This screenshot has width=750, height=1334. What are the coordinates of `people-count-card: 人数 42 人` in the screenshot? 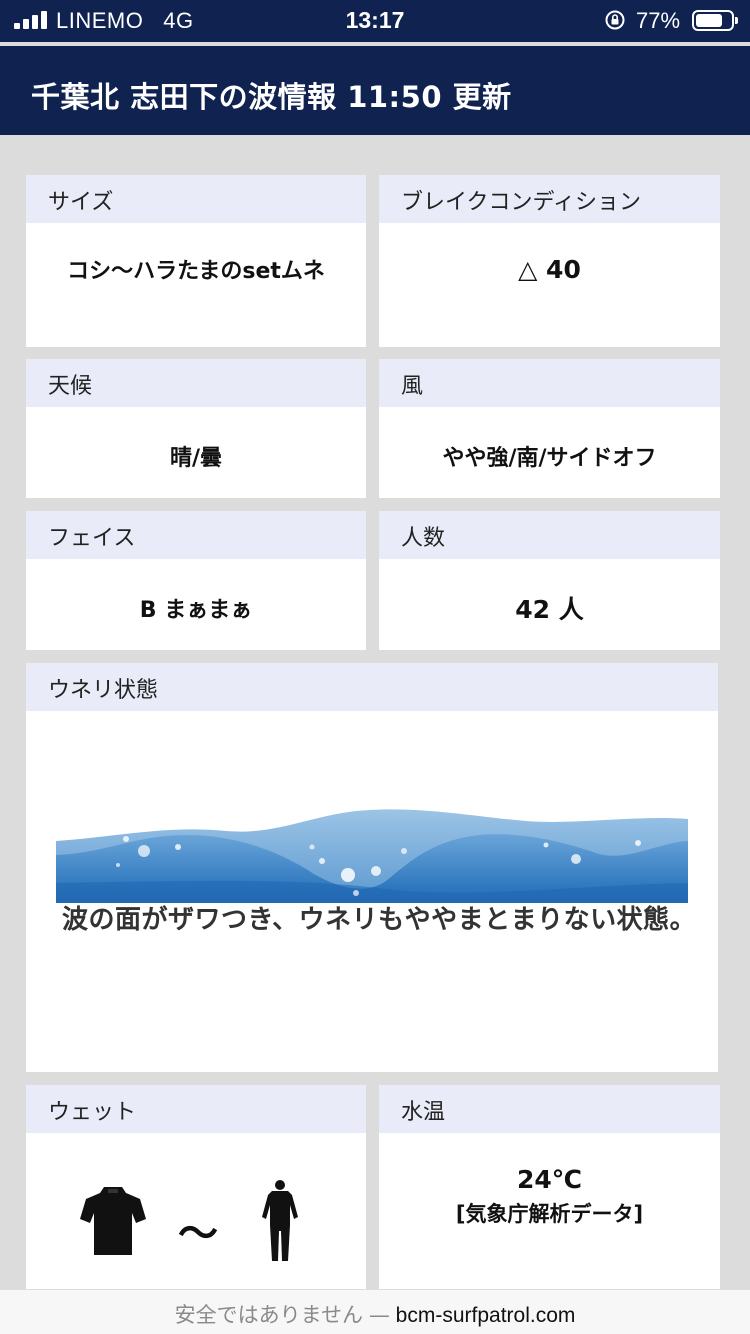 It's located at (549, 580).